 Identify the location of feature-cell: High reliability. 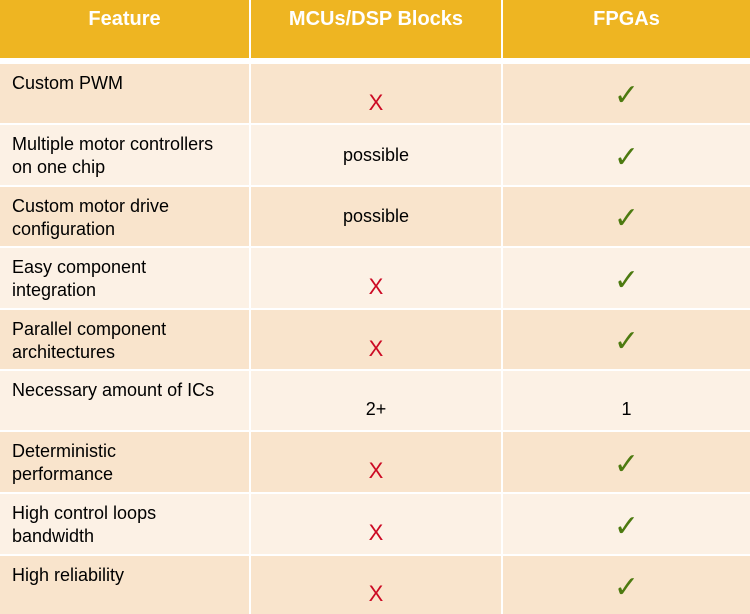
(124, 585).